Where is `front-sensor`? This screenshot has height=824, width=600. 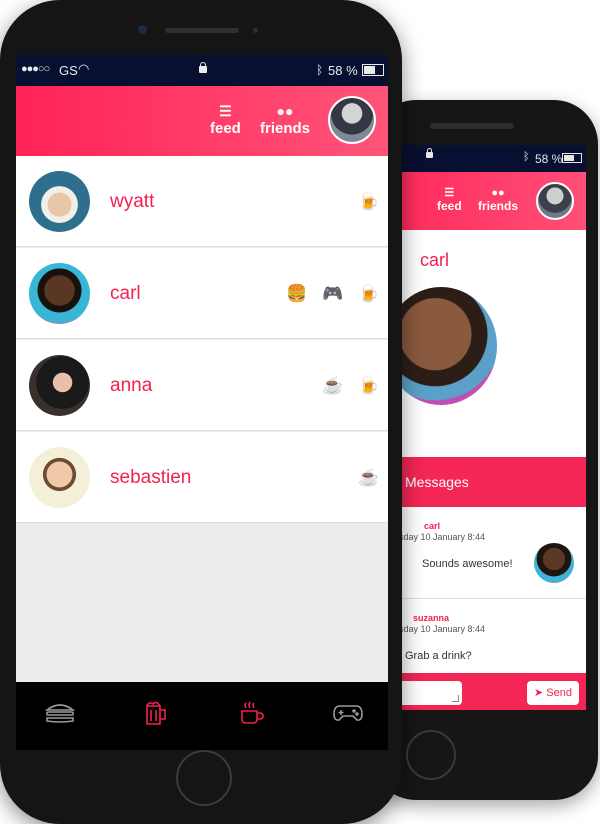 front-sensor is located at coordinates (255, 30).